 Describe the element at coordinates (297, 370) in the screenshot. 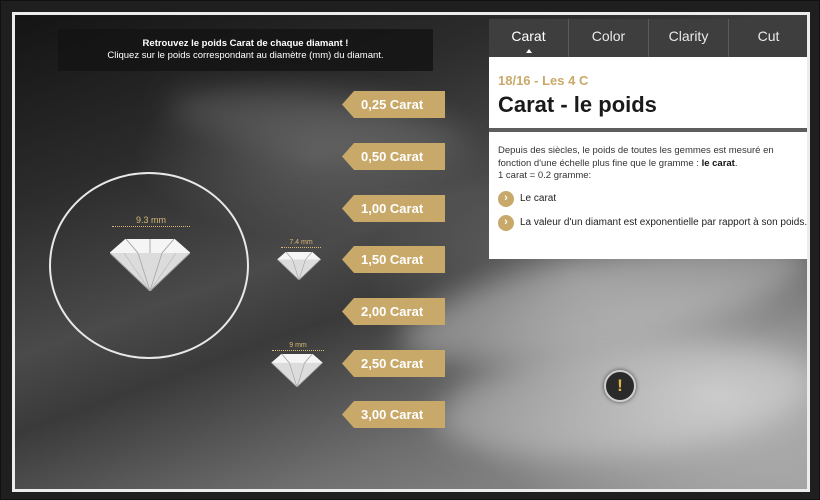

I see `diamond-small-icon` at that location.